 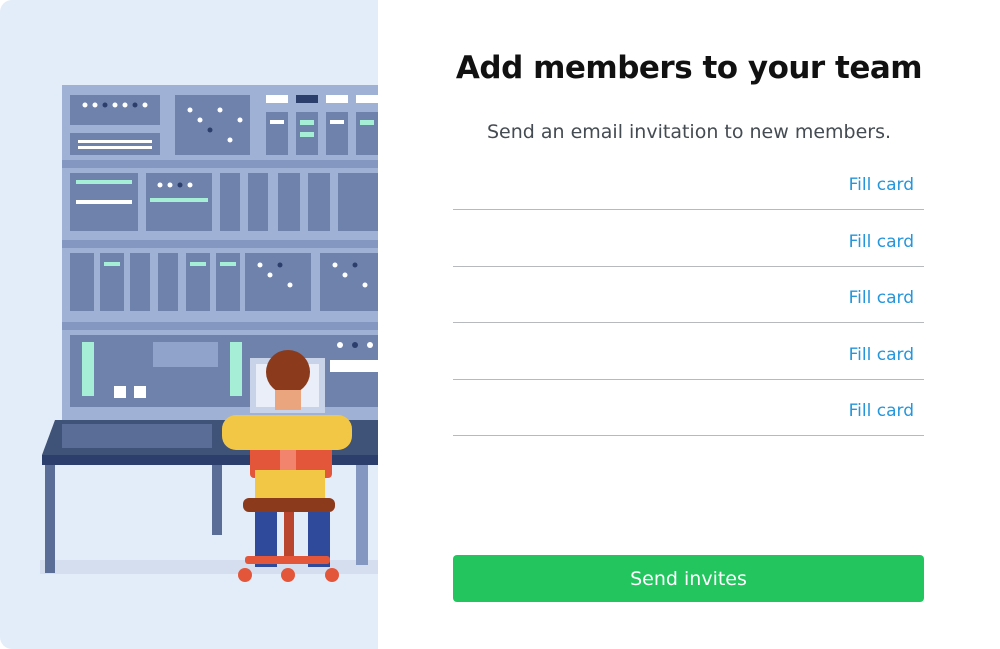 I want to click on email-field-2: Fill card, so click(x=688, y=247).